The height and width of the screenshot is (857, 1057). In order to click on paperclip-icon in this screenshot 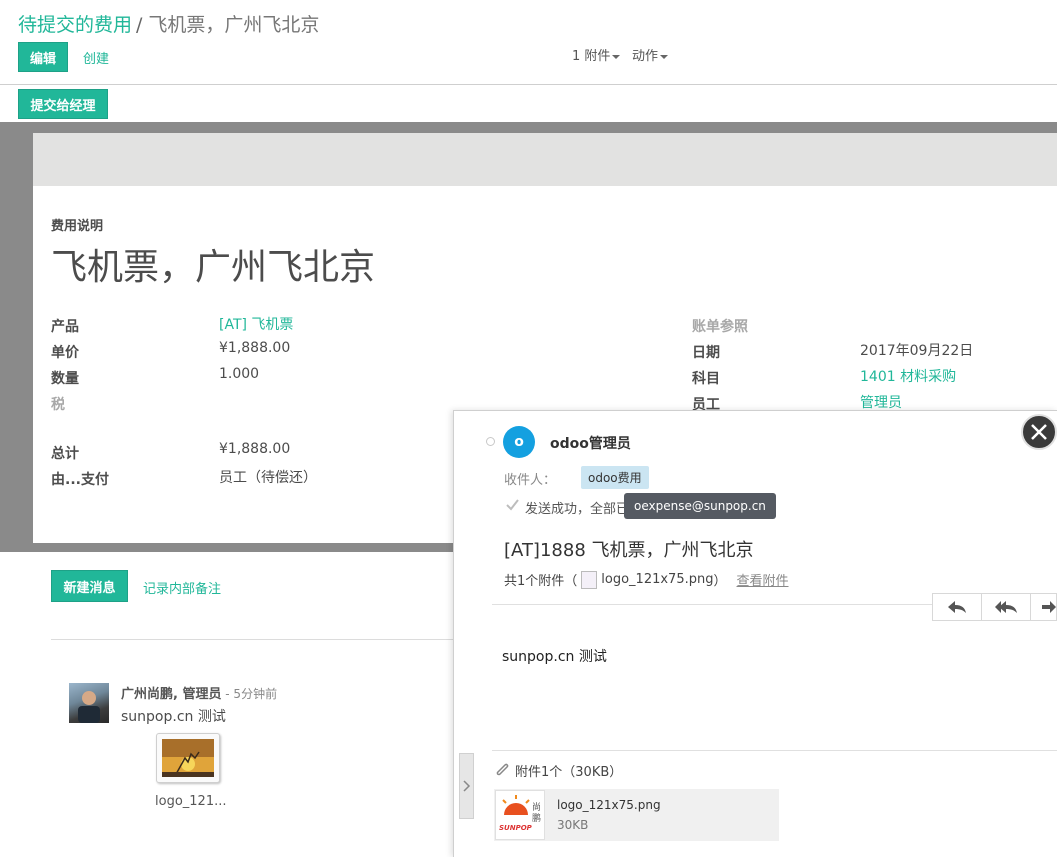, I will do `click(502, 769)`.